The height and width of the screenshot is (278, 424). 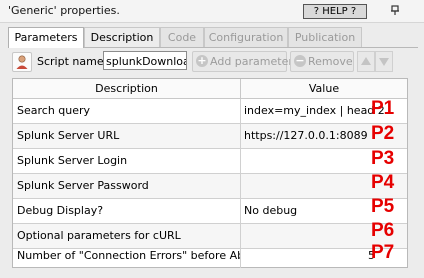 What do you see at coordinates (395, 10) in the screenshot?
I see `pin-icon` at bounding box center [395, 10].